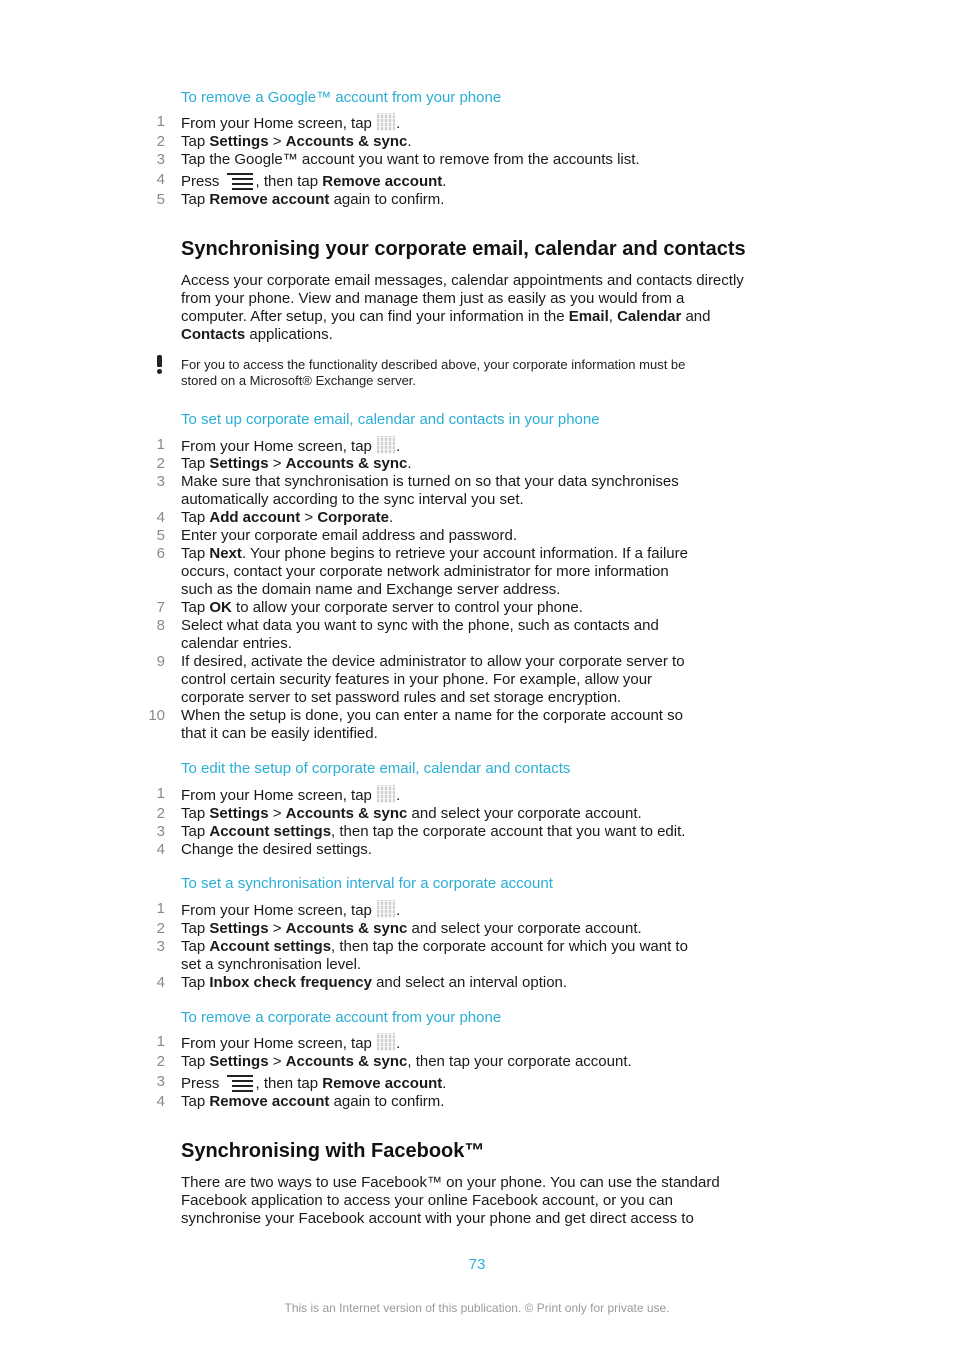 This screenshot has width=954, height=1350. What do you see at coordinates (255, 517) in the screenshot?
I see `ui-term: Add account` at bounding box center [255, 517].